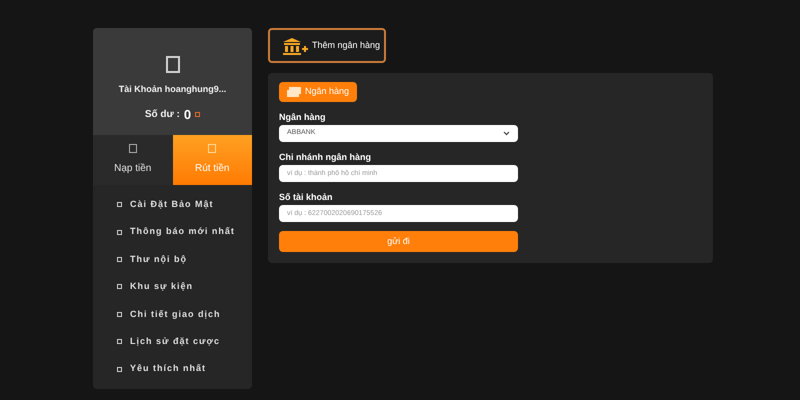 The width and height of the screenshot is (800, 400). What do you see at coordinates (172, 232) in the screenshot?
I see `menu-item: Thông báo mới nhất` at bounding box center [172, 232].